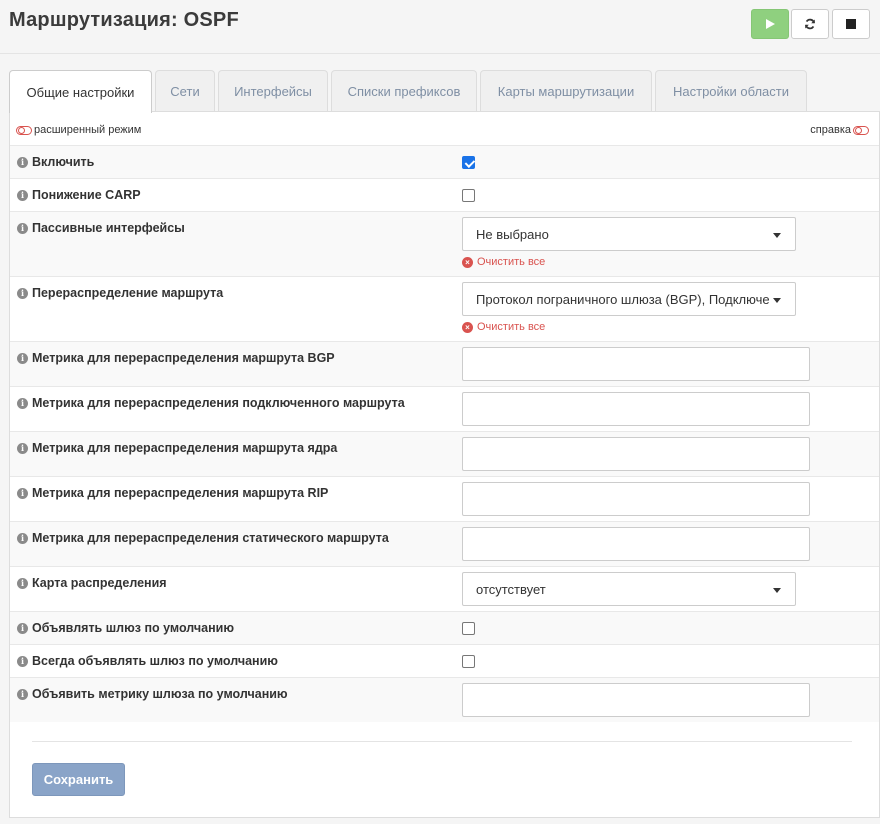 This screenshot has height=824, width=880. I want to click on field-label: i Объявлять шлюз по умолчанию, so click(125, 628).